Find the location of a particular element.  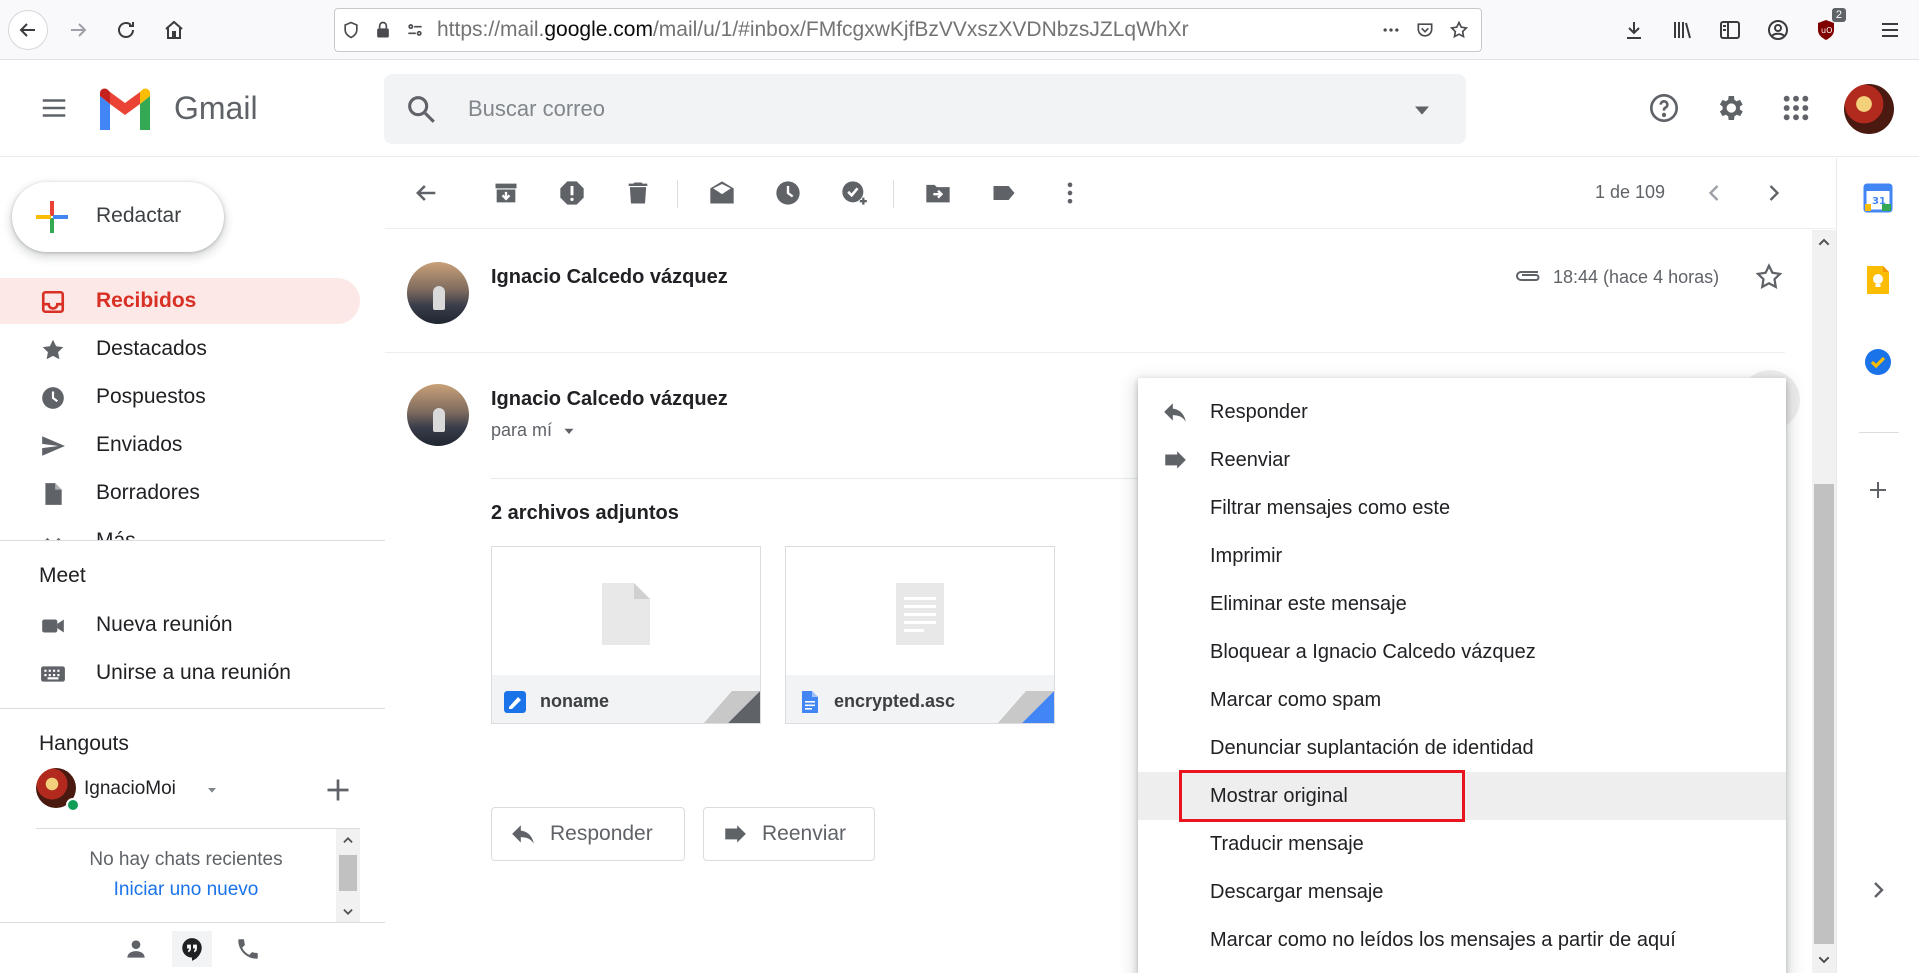

get-addons-plus-icon is located at coordinates (1878, 490).